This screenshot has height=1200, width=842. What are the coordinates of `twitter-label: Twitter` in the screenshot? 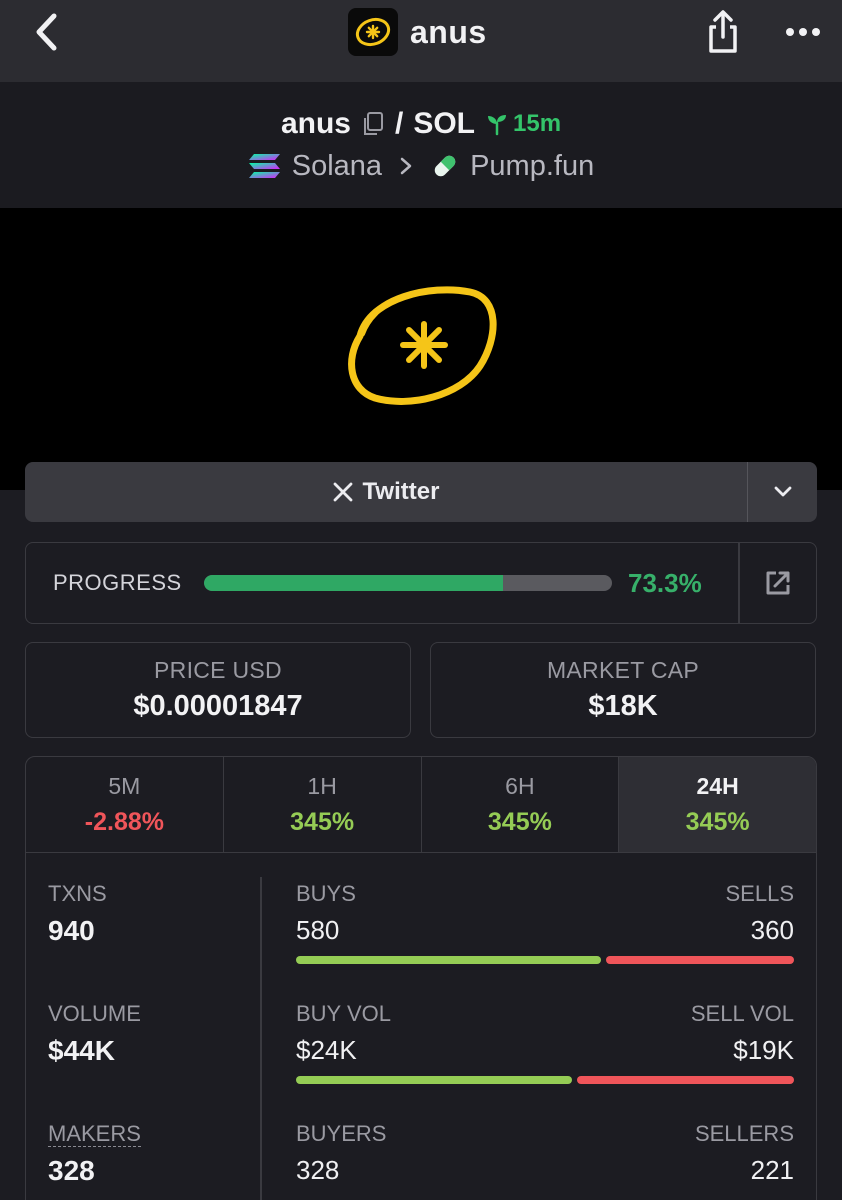 It's located at (401, 491).